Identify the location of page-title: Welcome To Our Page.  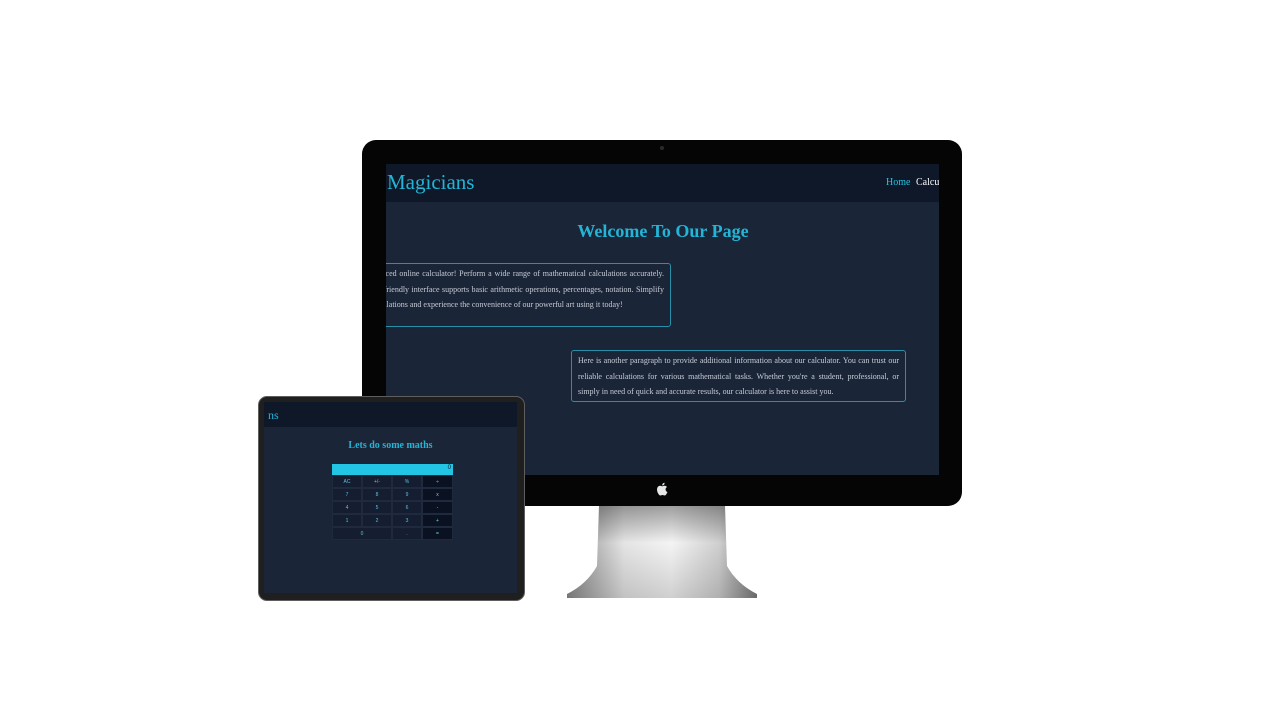
(663, 231).